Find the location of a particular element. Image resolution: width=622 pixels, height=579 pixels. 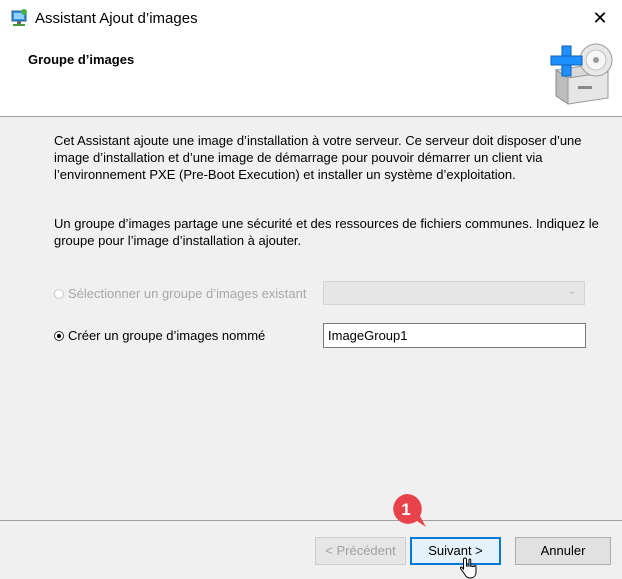

option-existing-group: Sélectionner un groupe d’images existant is located at coordinates (180, 293).